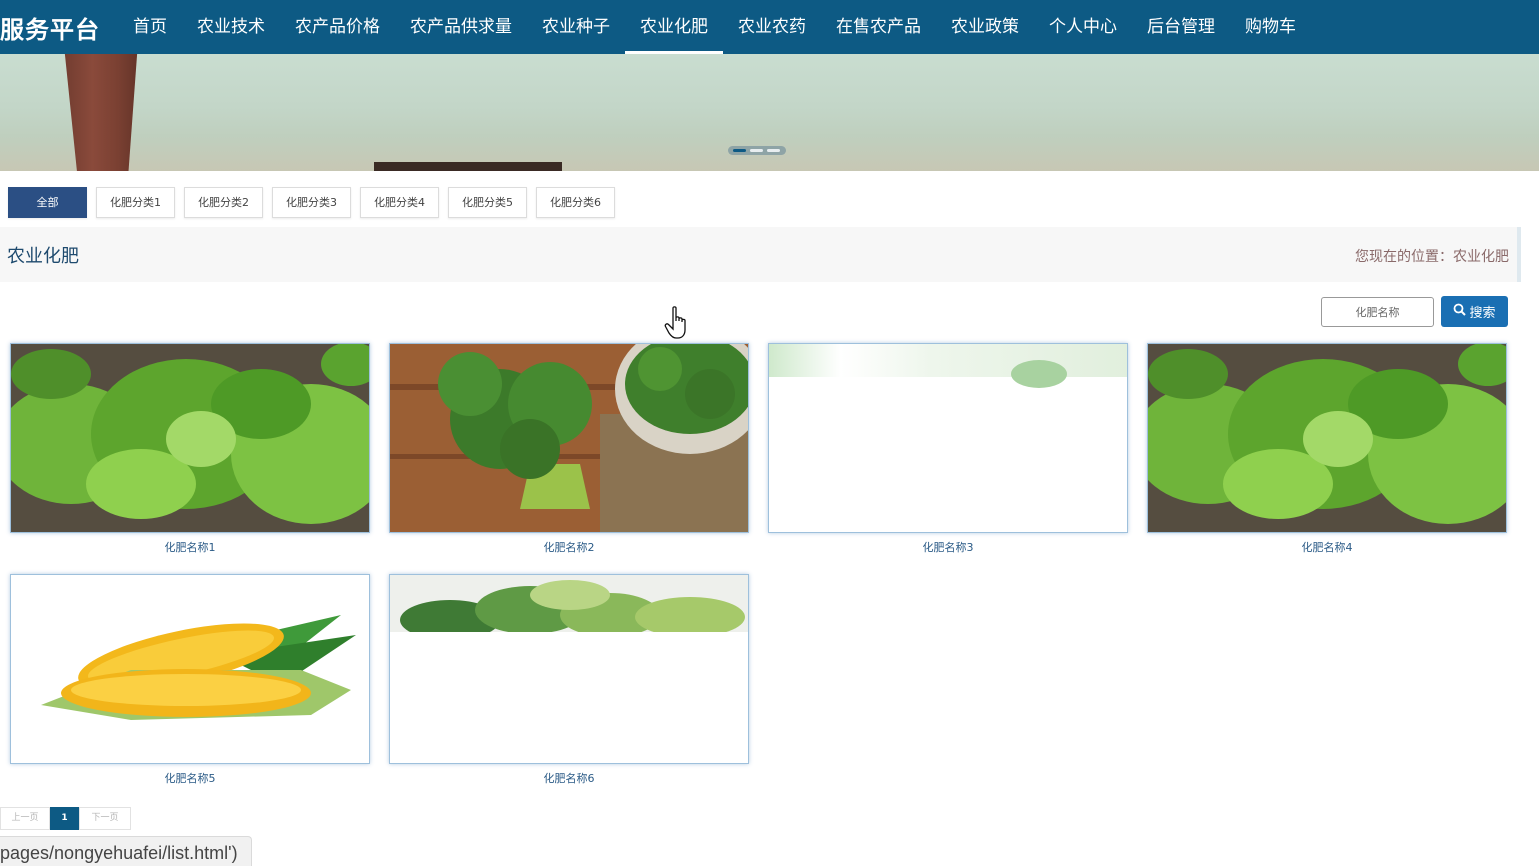 This screenshot has height=866, width=1539. I want to click on product-card: 化肥名称4, so click(1327, 449).